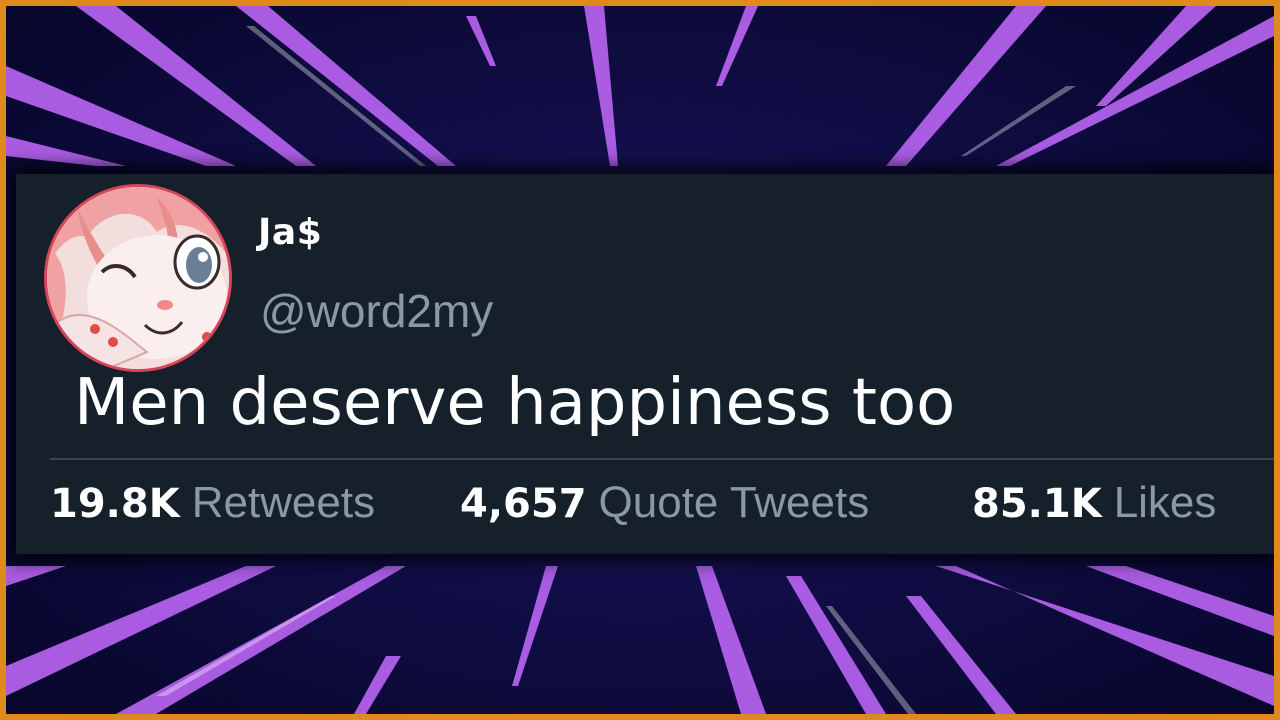 This screenshot has width=1280, height=720. I want to click on retweets-label: Retweets, so click(283, 502).